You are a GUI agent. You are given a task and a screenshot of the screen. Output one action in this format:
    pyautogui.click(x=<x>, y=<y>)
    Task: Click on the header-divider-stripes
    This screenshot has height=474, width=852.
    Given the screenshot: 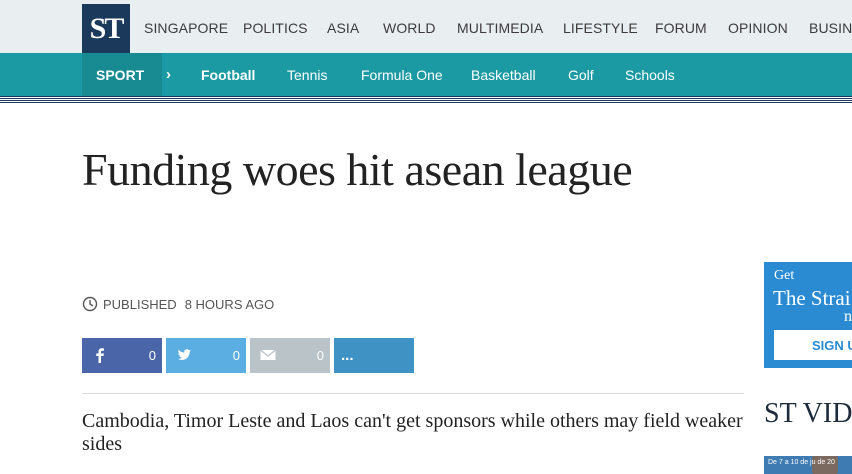 What is the action you would take?
    pyautogui.click(x=426, y=99)
    